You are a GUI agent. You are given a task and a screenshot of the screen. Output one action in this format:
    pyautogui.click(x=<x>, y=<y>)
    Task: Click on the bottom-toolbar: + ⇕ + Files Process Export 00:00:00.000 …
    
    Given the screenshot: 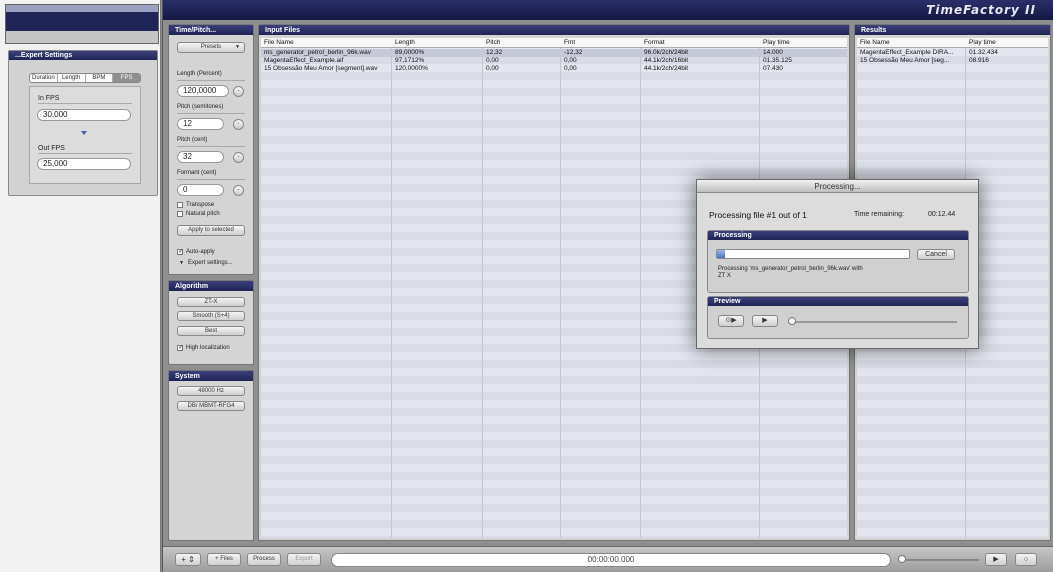 What is the action you would take?
    pyautogui.click(x=608, y=559)
    